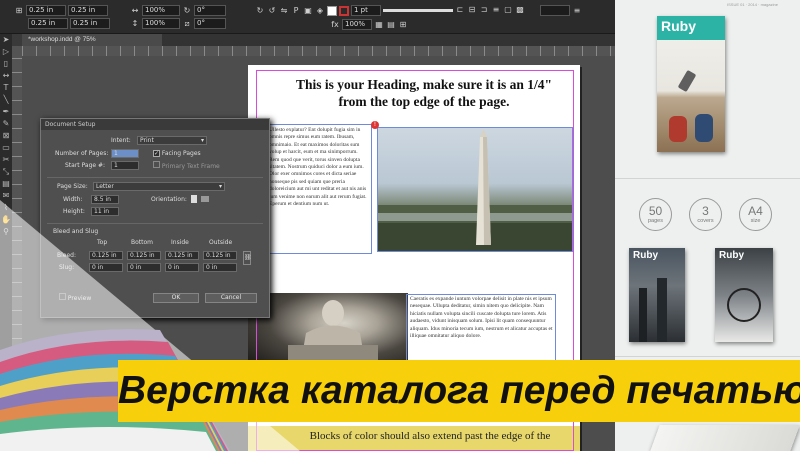  I want to click on slug-bottom-field: 0 in, so click(144, 267).